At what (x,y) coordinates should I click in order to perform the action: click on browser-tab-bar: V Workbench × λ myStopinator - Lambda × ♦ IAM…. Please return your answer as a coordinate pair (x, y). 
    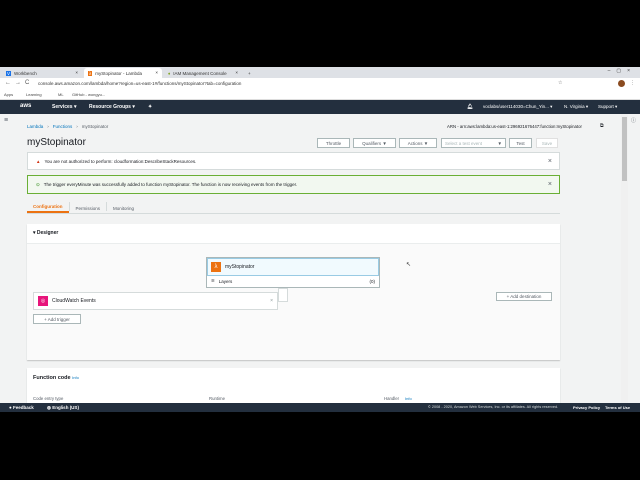
    Looking at the image, I should click on (320, 72).